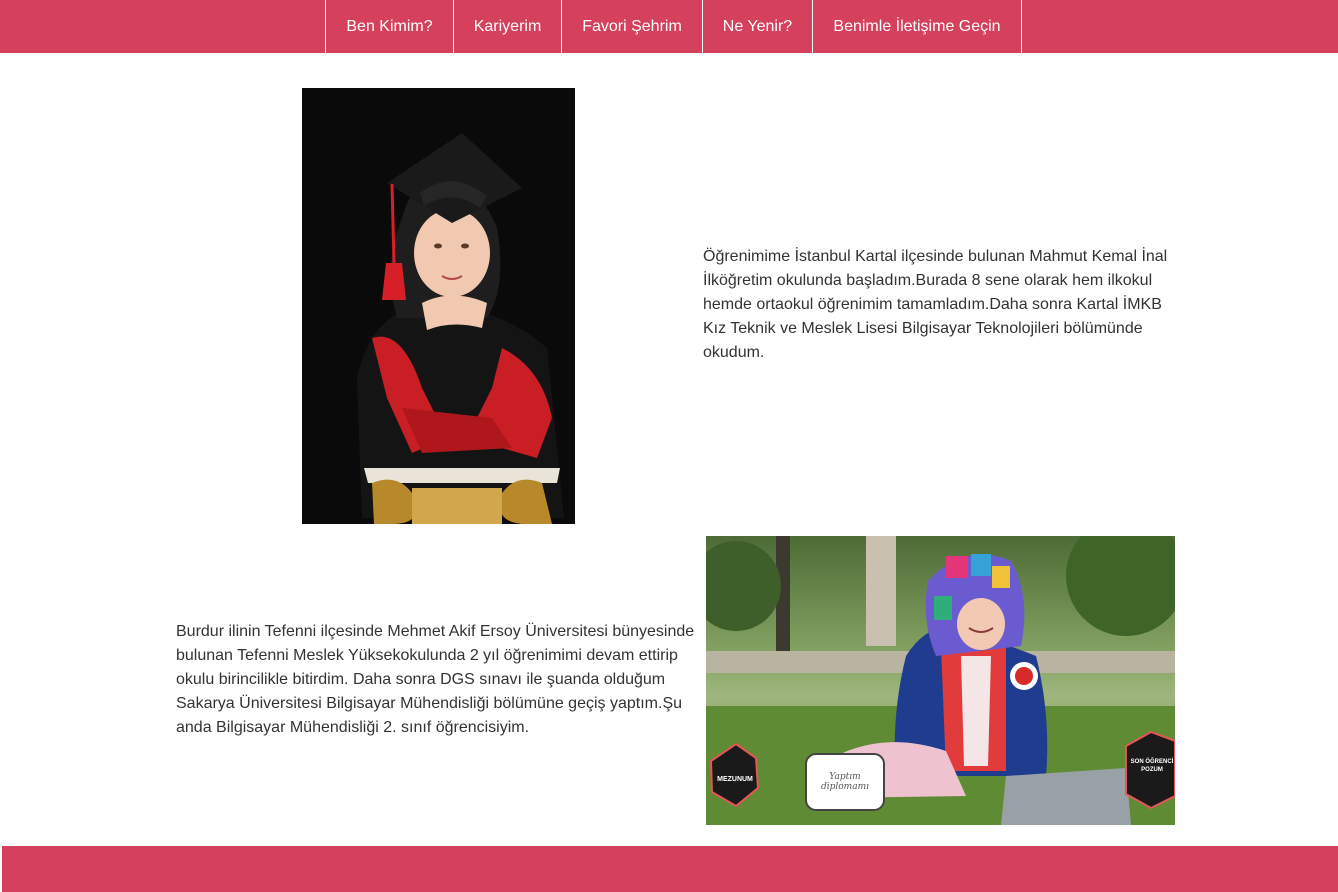 The height and width of the screenshot is (892, 1338). I want to click on footer-bar, so click(670, 869).